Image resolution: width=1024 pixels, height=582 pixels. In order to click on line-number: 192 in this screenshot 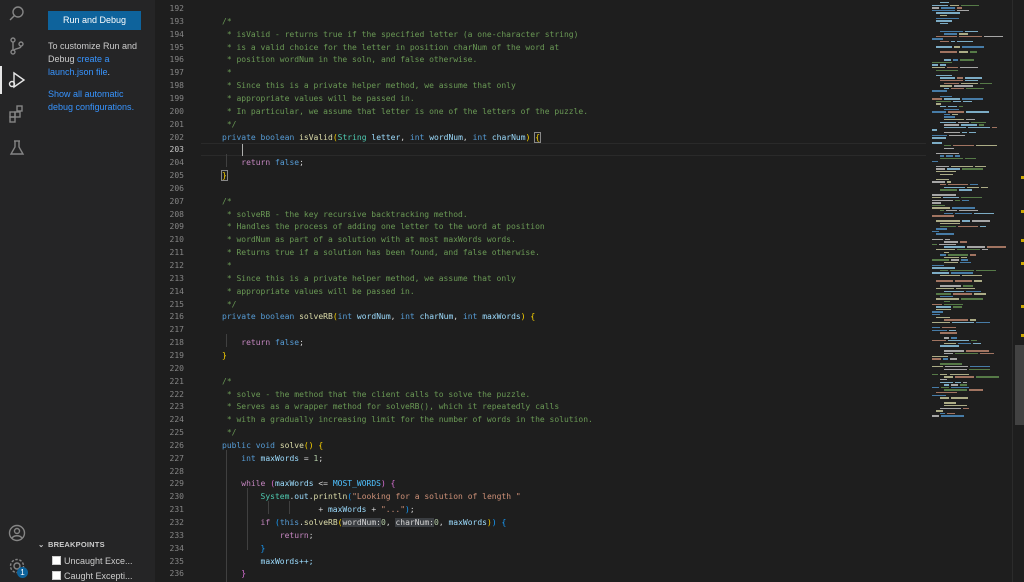, I will do `click(176, 8)`.